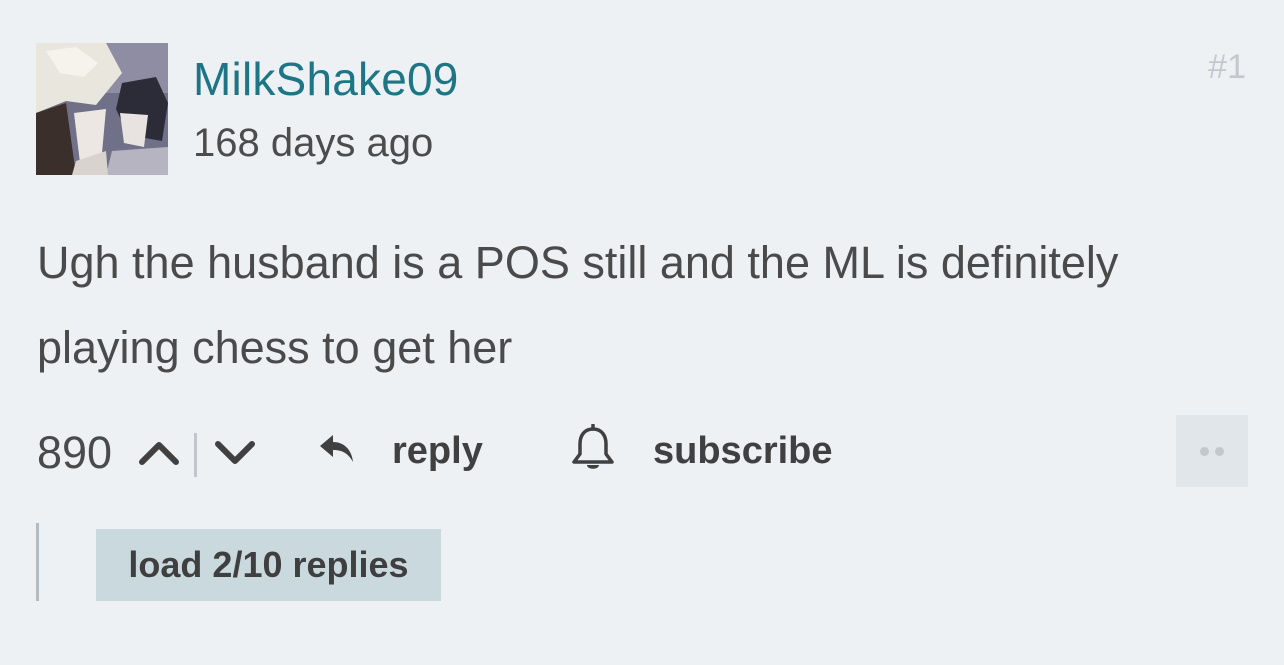  Describe the element at coordinates (195, 455) in the screenshot. I see `vote-divider` at that location.